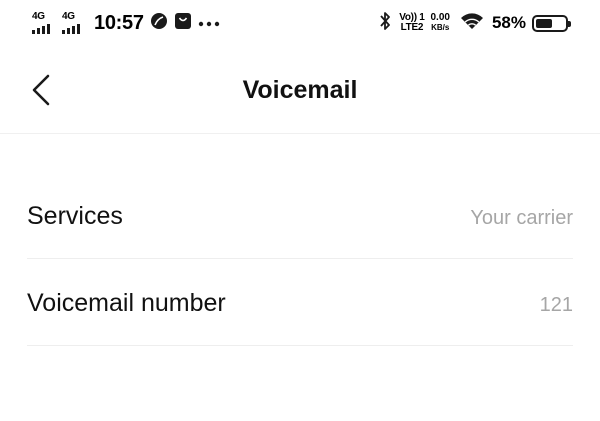  I want to click on wifi-icon, so click(472, 23).